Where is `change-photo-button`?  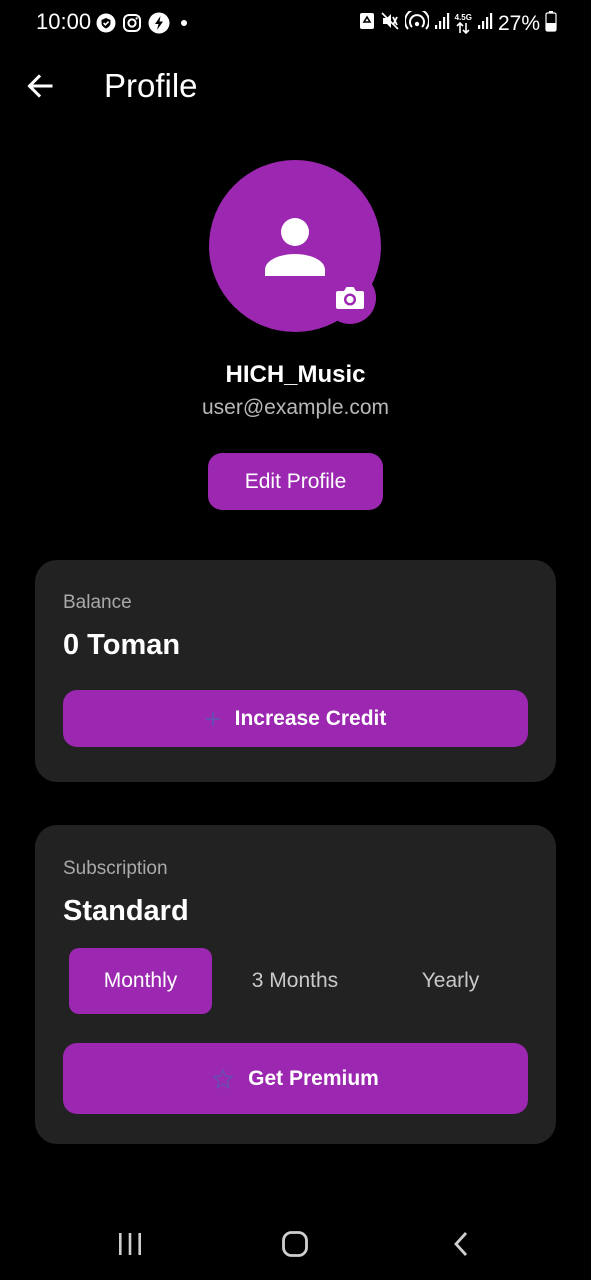
change-photo-button is located at coordinates (350, 298).